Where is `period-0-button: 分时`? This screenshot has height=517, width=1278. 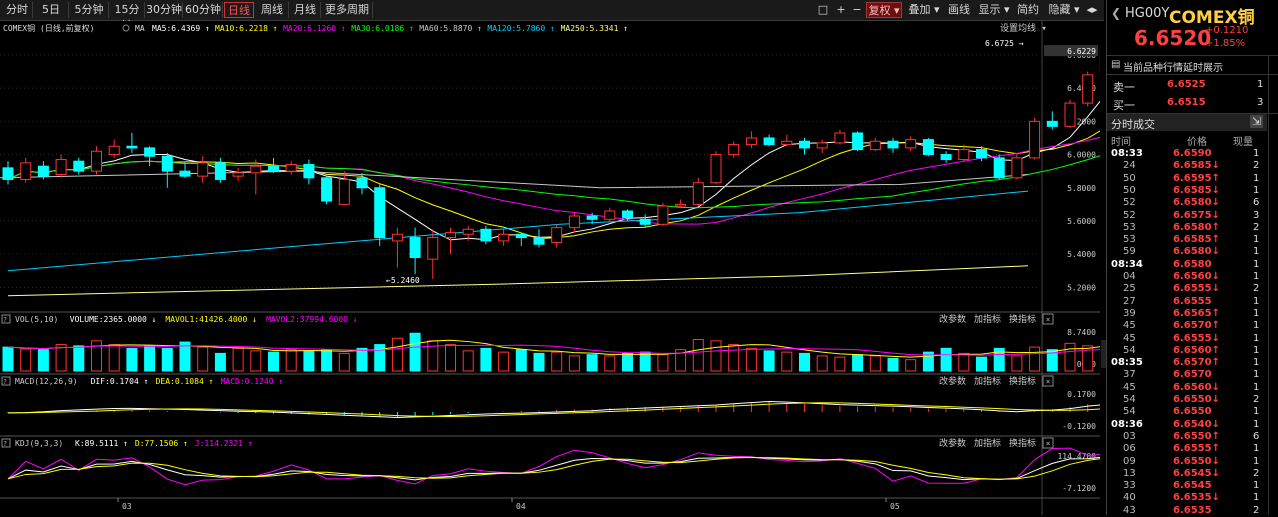 period-0-button: 分时 is located at coordinates (17, 10).